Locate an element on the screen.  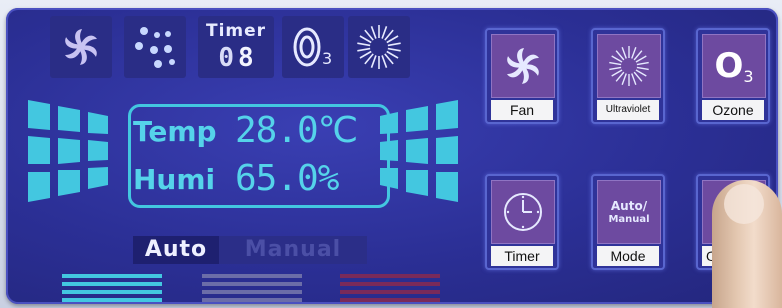
fan-indicator is located at coordinates (81, 47).